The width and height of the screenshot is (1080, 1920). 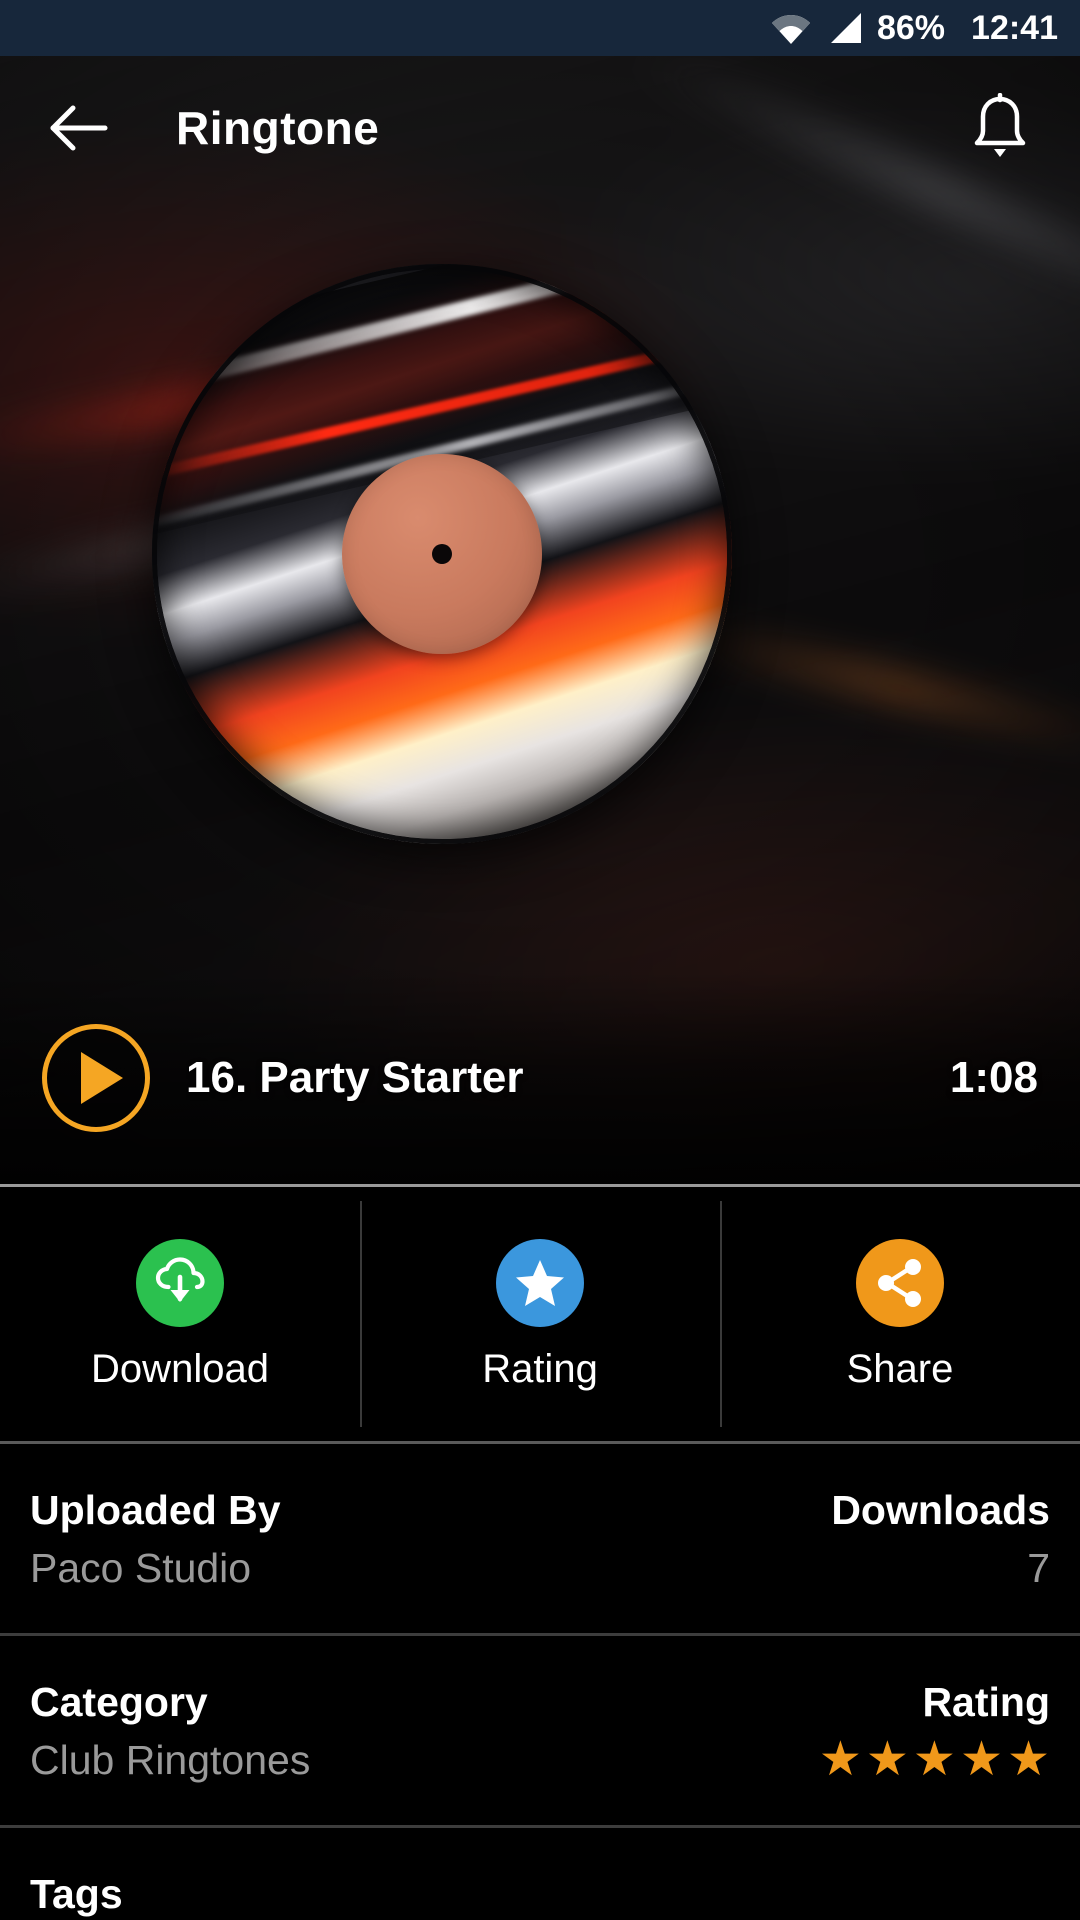 What do you see at coordinates (1014, 28) in the screenshot?
I see `clock: 12:41` at bounding box center [1014, 28].